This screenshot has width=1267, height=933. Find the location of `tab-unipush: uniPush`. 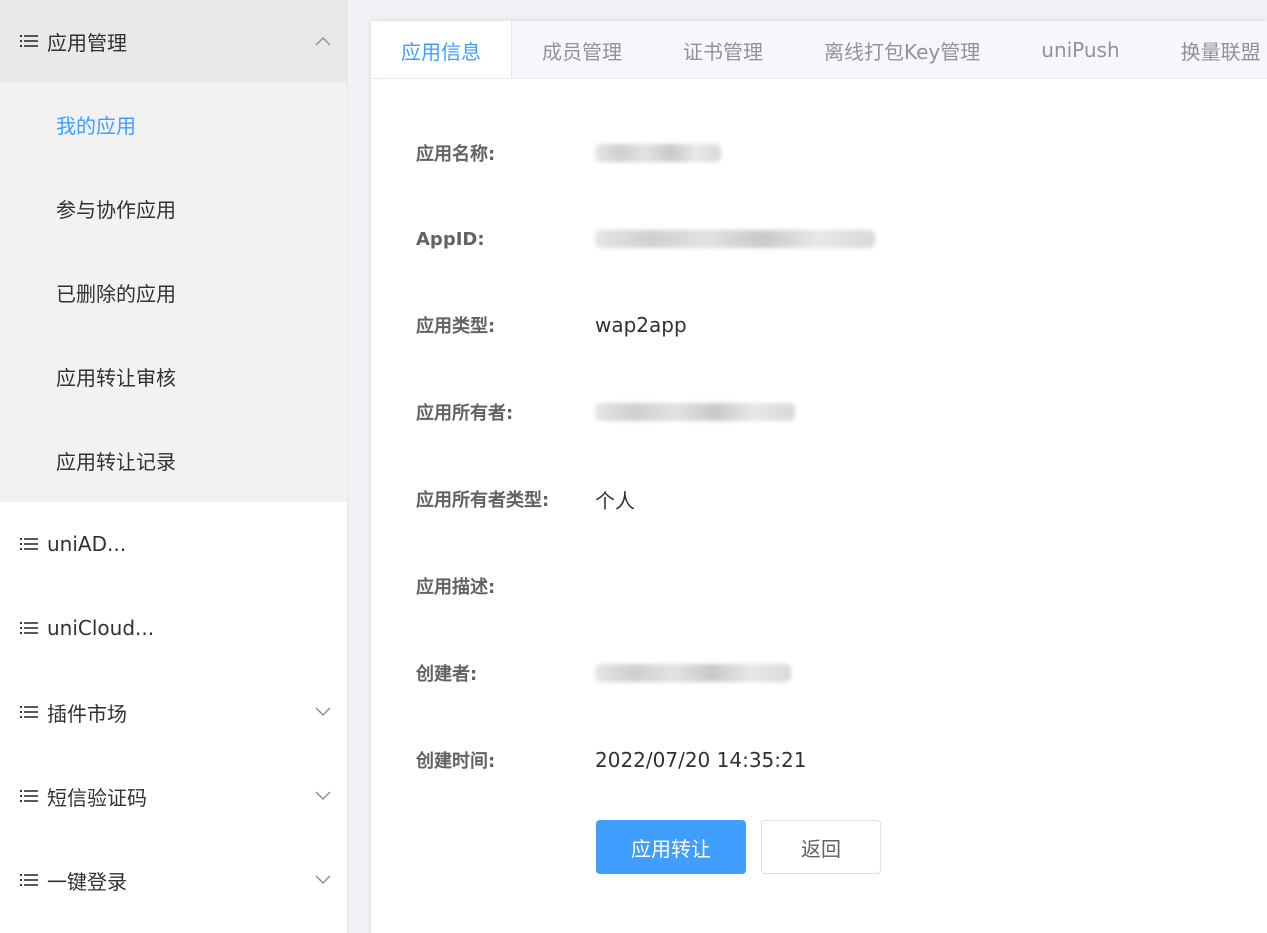

tab-unipush: uniPush is located at coordinates (1080, 49).